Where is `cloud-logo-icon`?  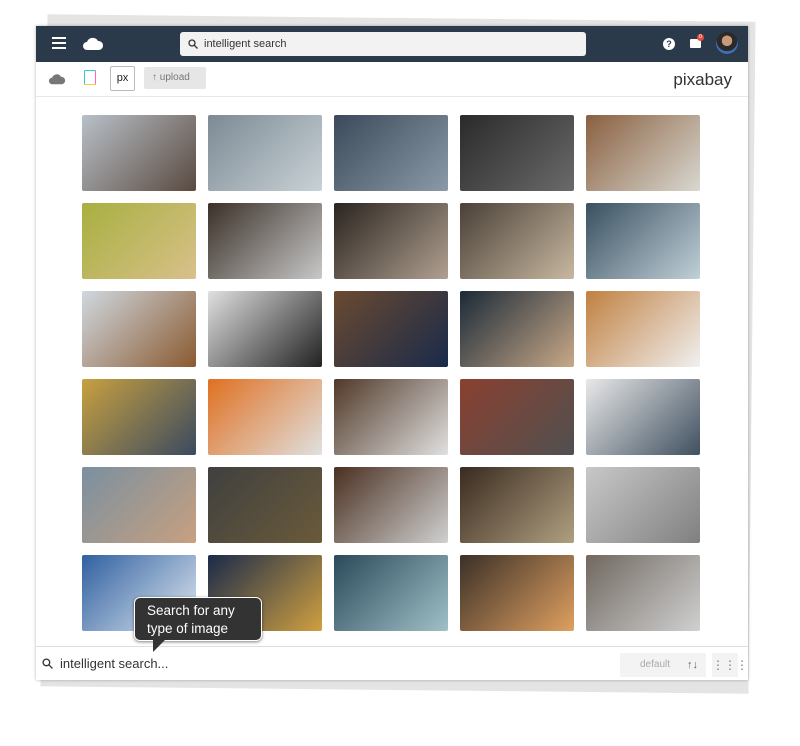
cloud-logo-icon is located at coordinates (93, 43).